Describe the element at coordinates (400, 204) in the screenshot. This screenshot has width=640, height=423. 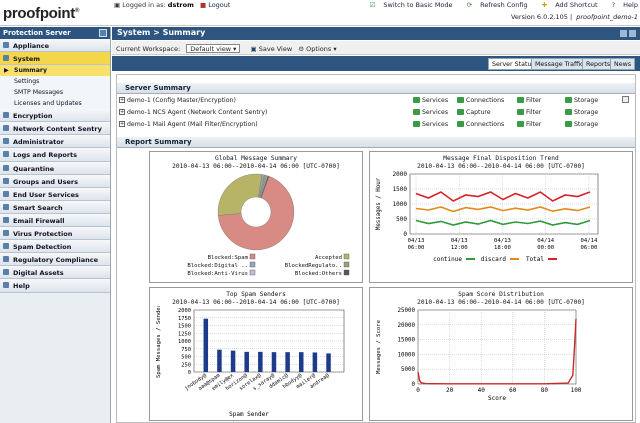
I see `y-tick-label: 1000` at that location.